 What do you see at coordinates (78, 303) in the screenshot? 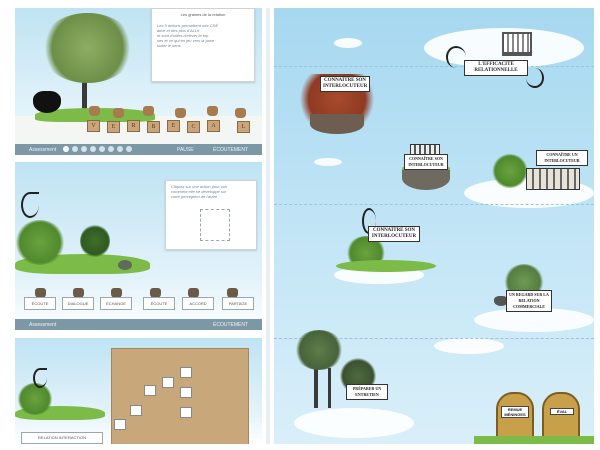
I see `choice-button: DIALOGUE` at bounding box center [78, 303].